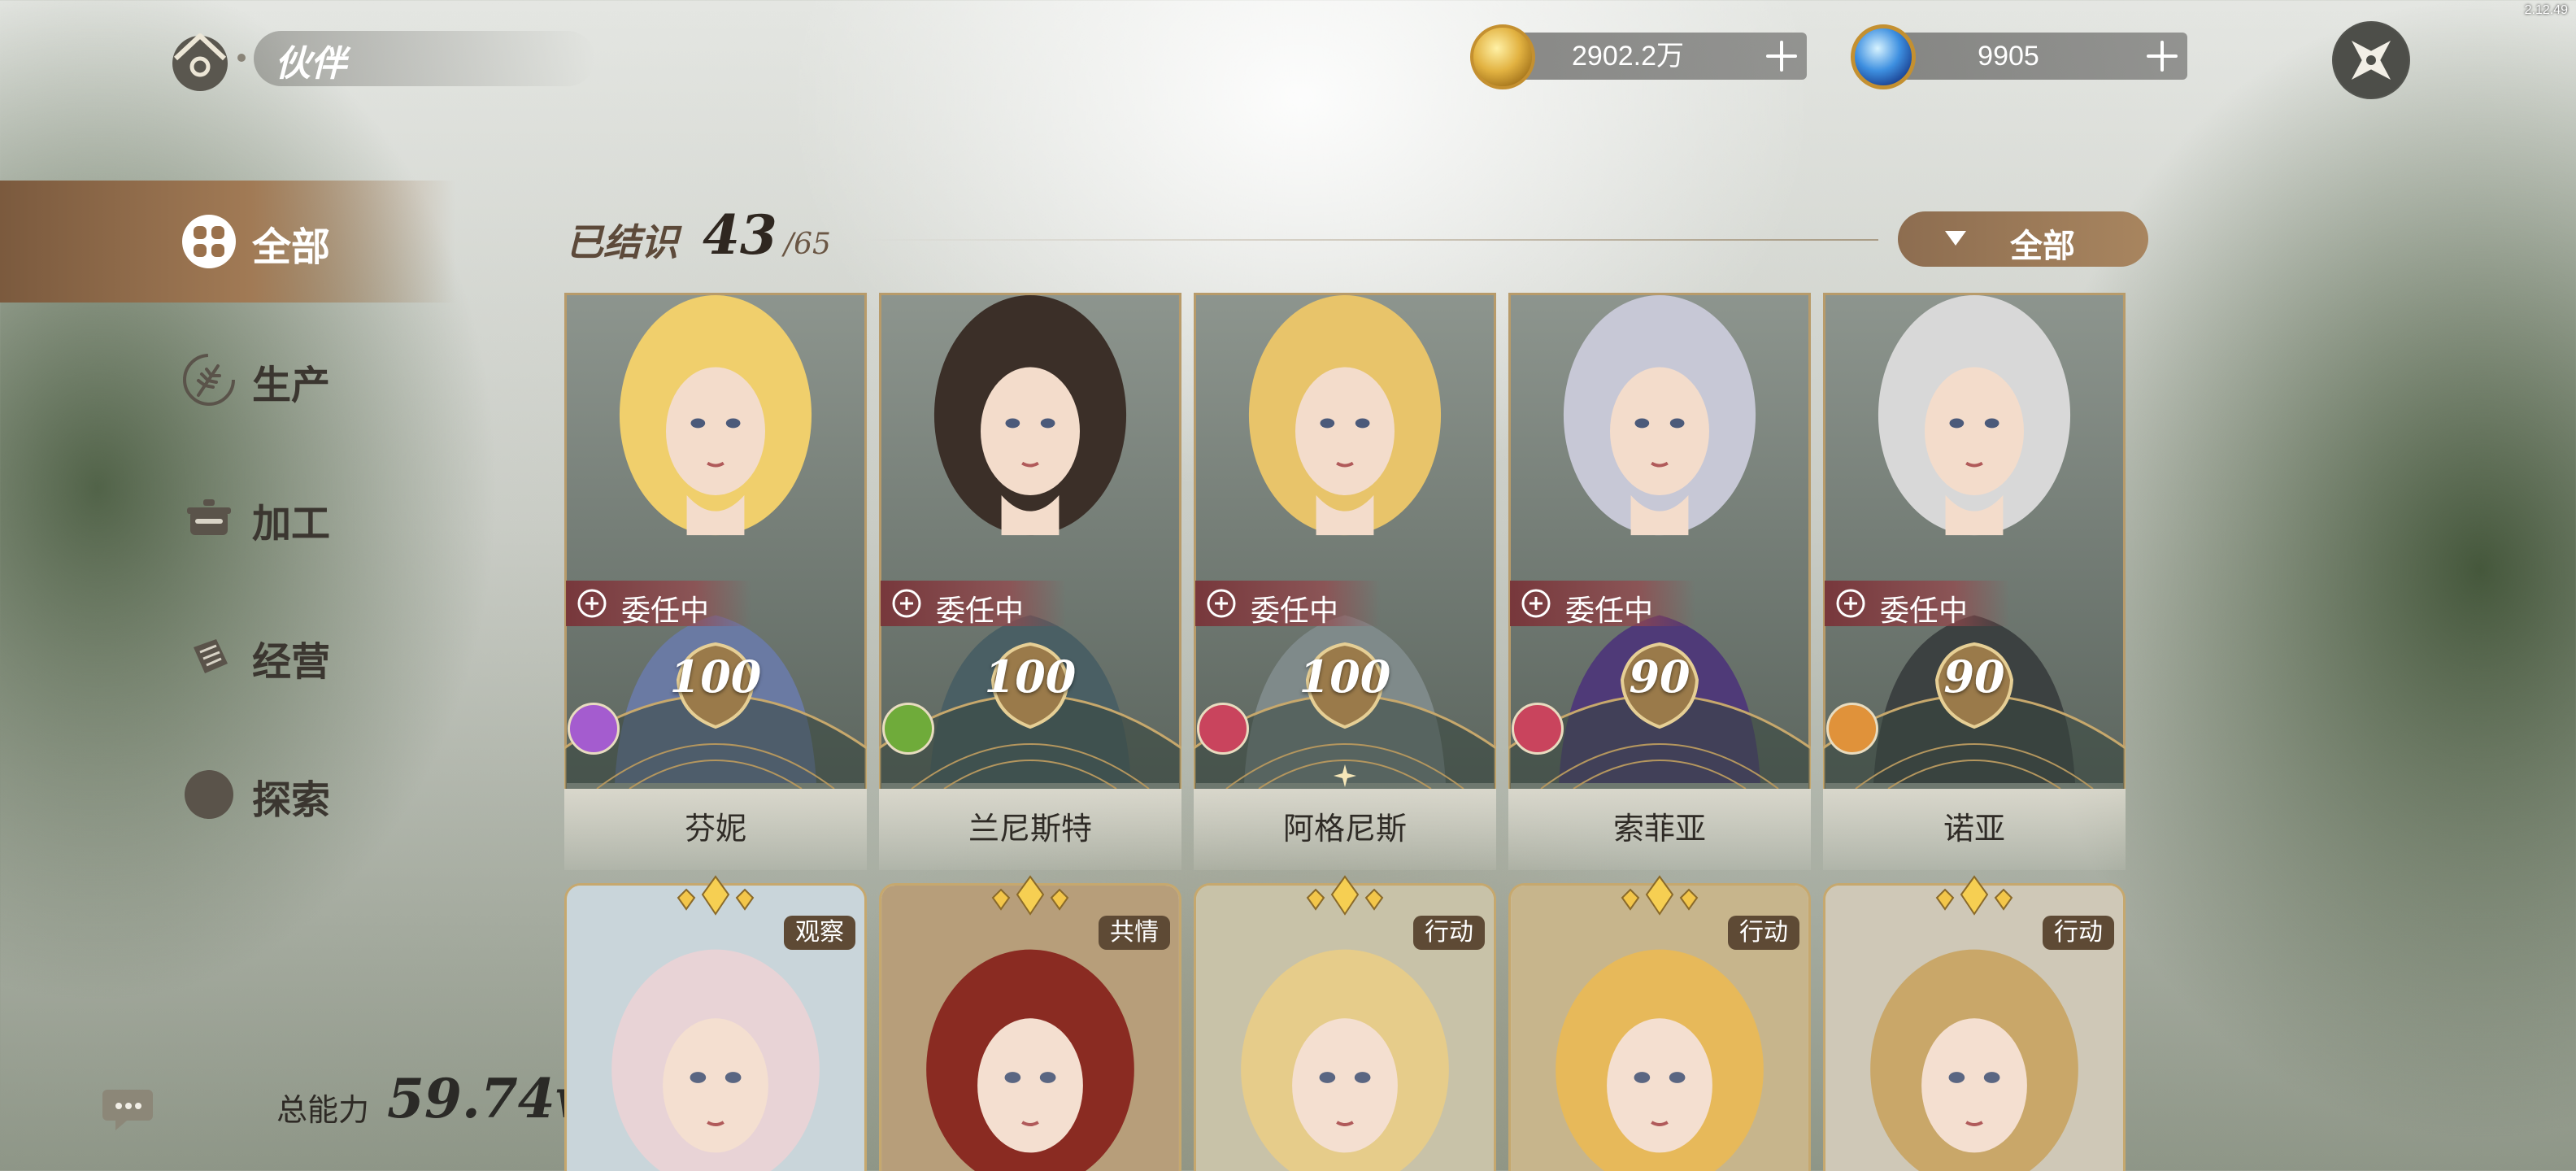  I want to click on trait-tag: 观察, so click(820, 933).